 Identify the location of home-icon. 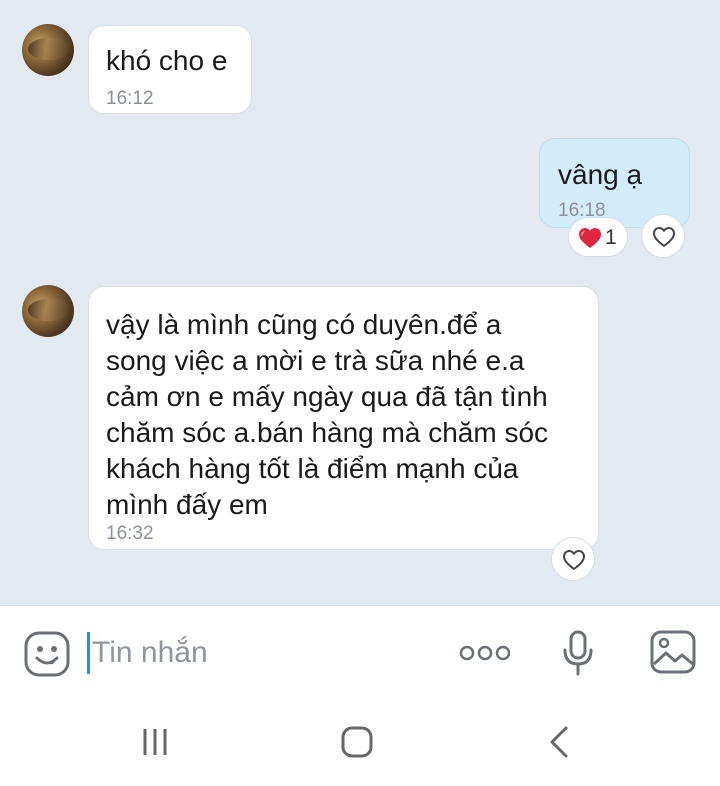
(357, 742).